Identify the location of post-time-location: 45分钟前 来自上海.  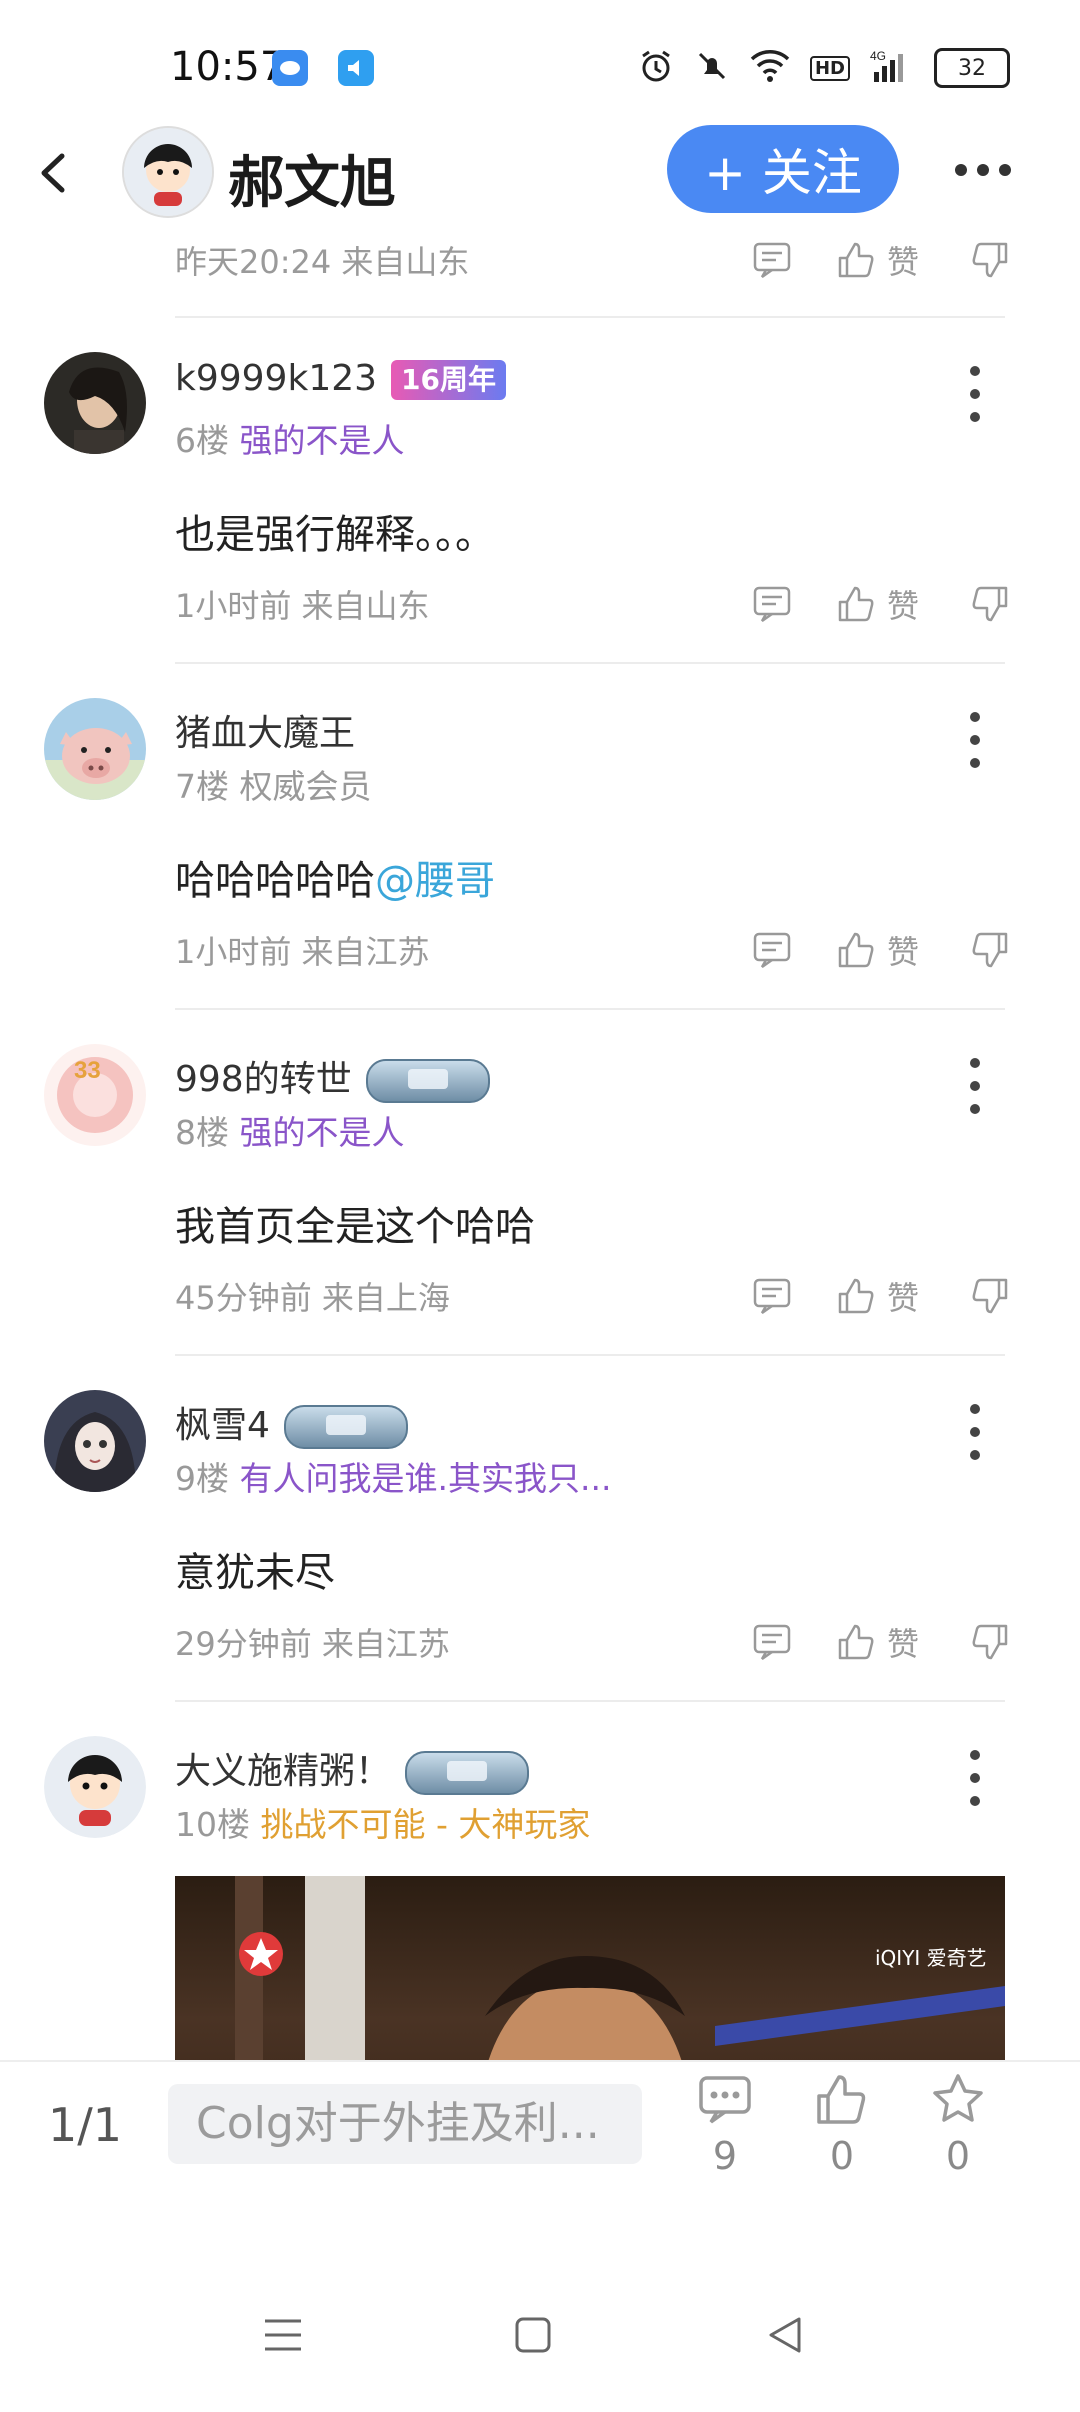
(312, 1298).